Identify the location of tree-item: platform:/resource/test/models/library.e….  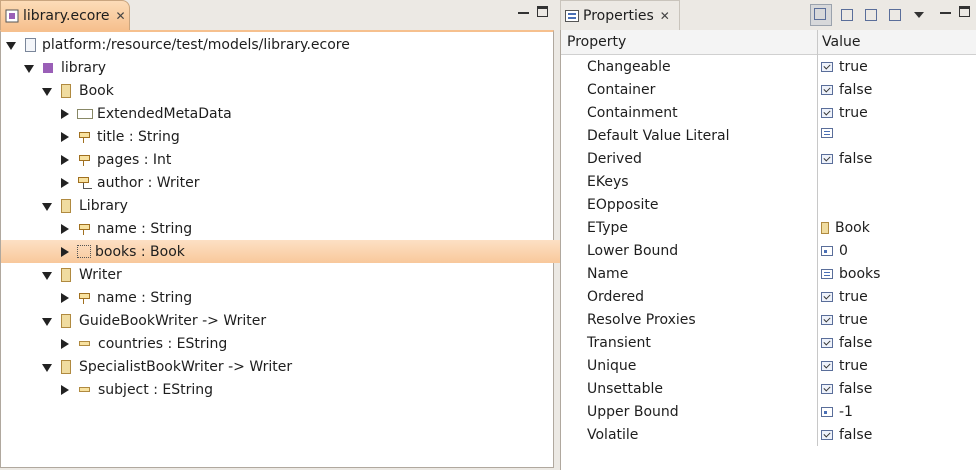
(279, 44).